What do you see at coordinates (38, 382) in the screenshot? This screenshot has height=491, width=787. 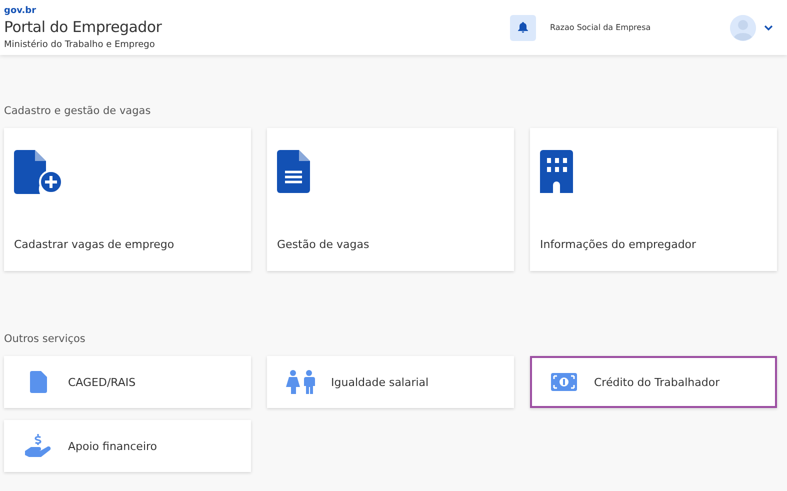 I see `file-icon` at bounding box center [38, 382].